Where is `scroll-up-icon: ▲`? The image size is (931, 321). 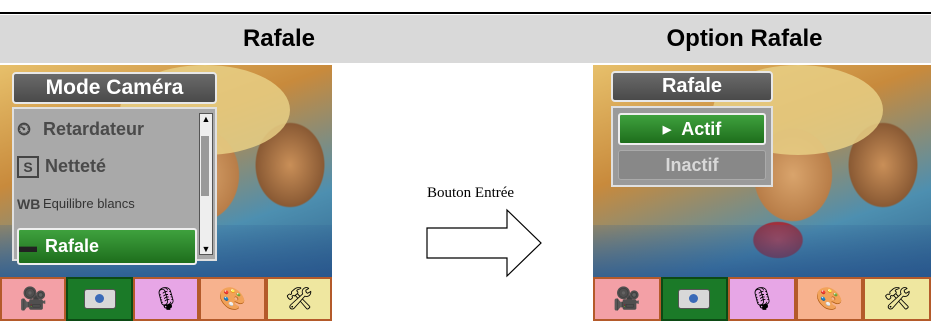
scroll-up-icon: ▲ is located at coordinates (206, 119).